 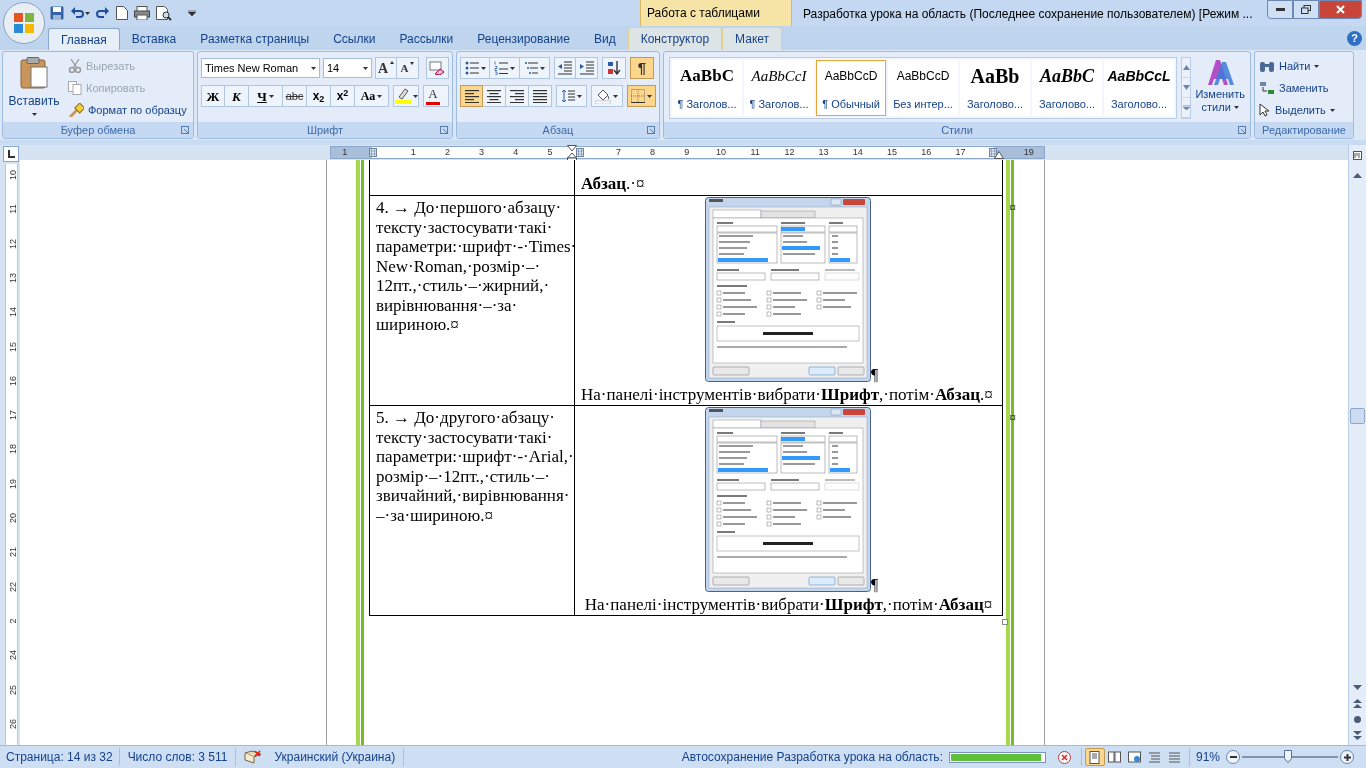 I want to click on ruler-number: 12, so click(x=789, y=152).